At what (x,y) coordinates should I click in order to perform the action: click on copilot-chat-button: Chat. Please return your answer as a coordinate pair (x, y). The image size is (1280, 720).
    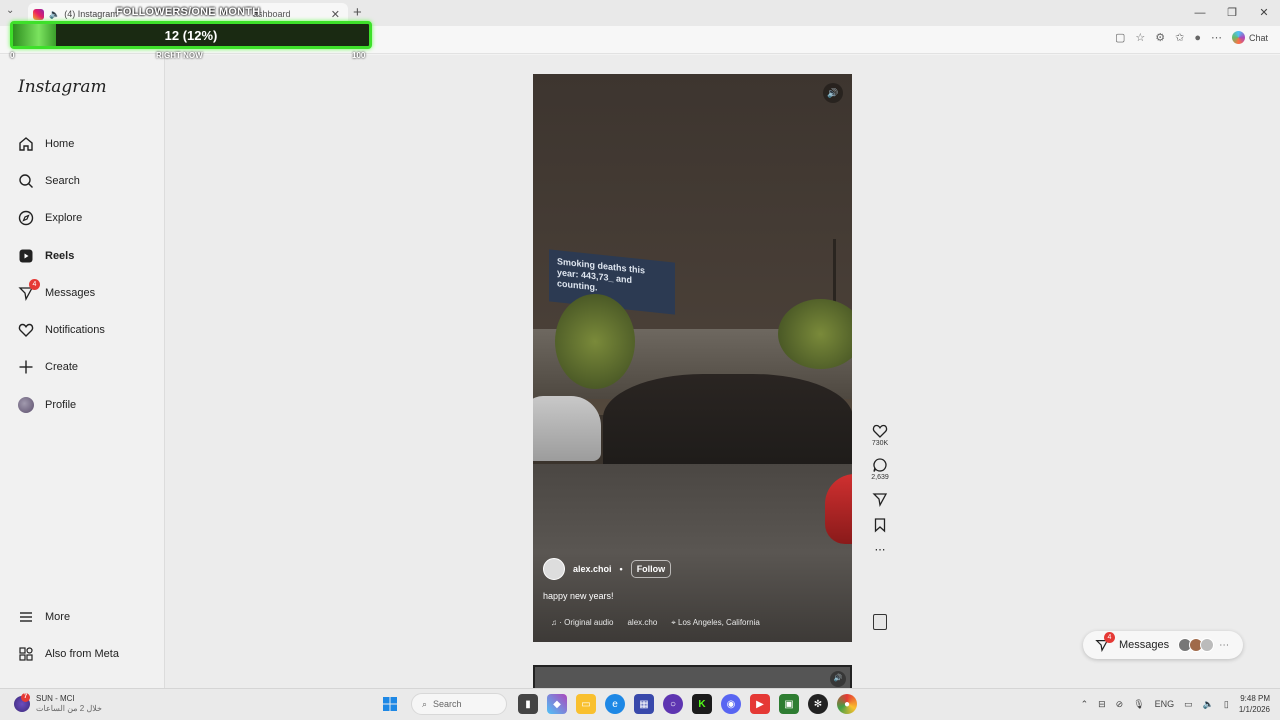
    Looking at the image, I should click on (1249, 37).